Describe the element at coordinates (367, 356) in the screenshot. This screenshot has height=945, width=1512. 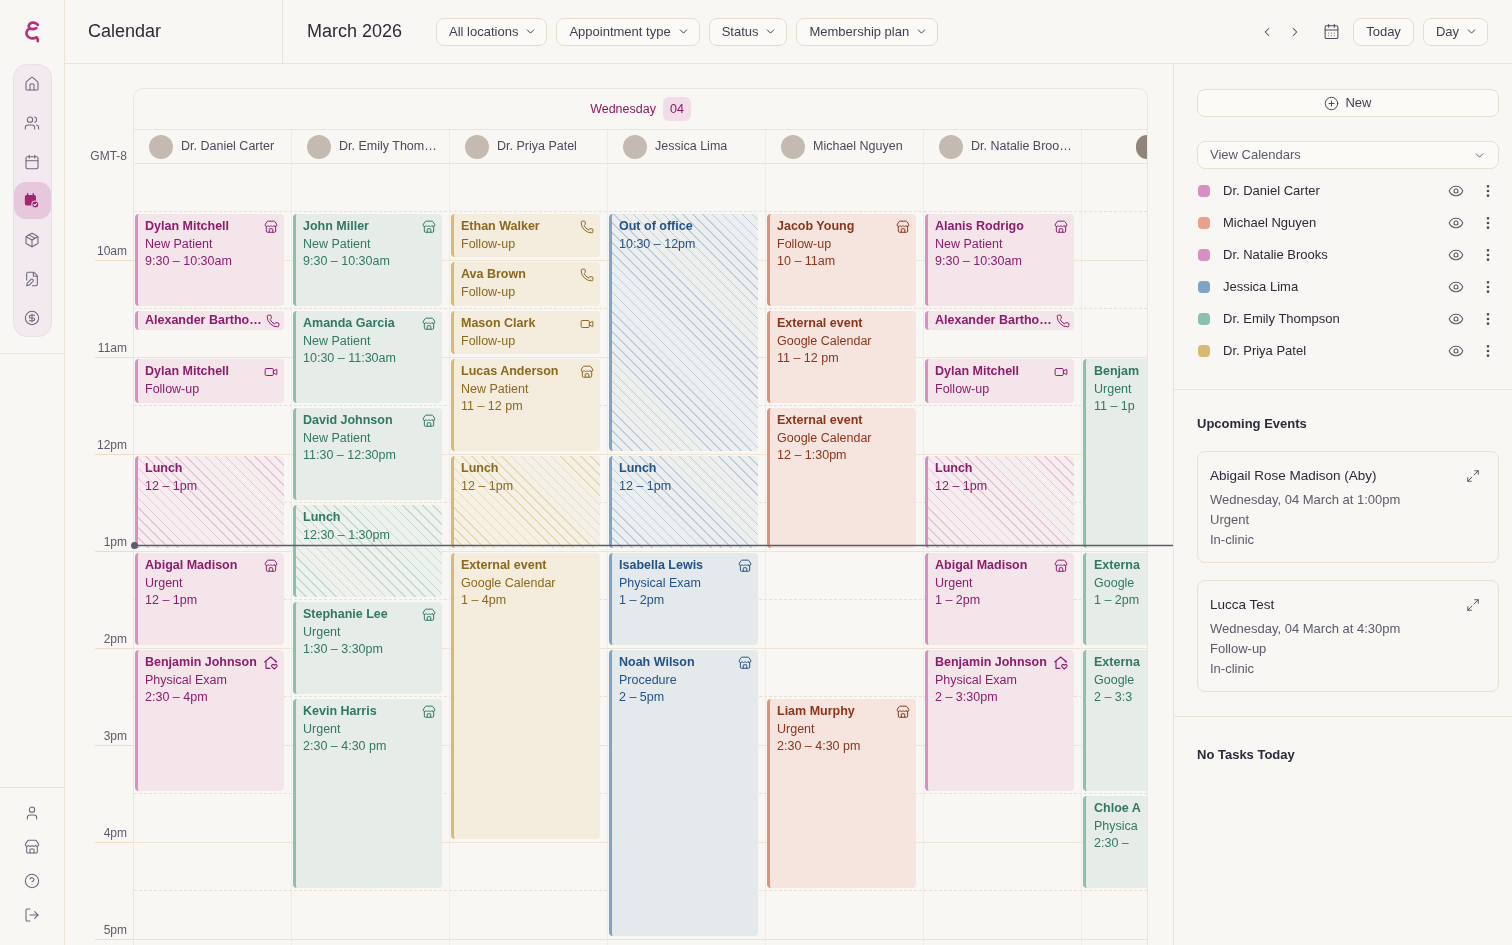
I see `appointment-card: Amanda Garcia New Patient 10:30 – 11:30am` at that location.